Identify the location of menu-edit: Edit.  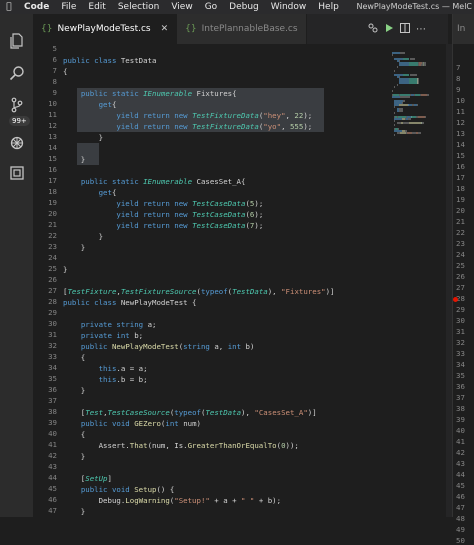
(96, 7).